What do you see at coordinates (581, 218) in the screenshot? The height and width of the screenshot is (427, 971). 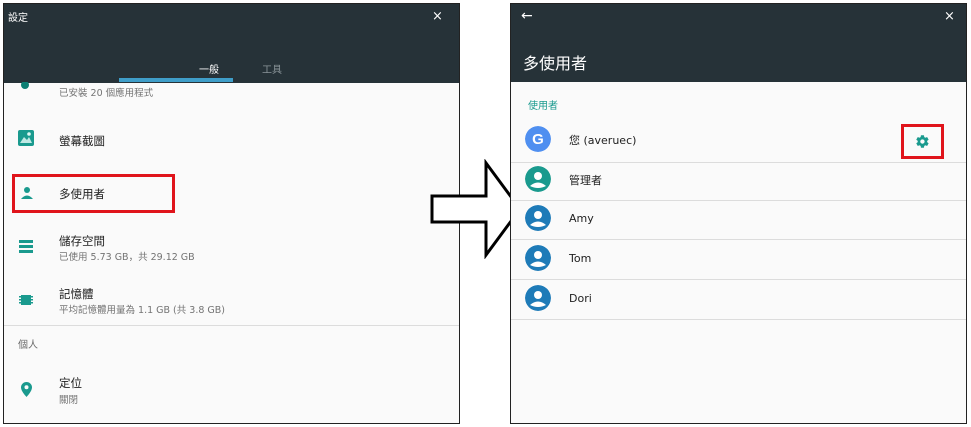 I see `user-name: Amy` at bounding box center [581, 218].